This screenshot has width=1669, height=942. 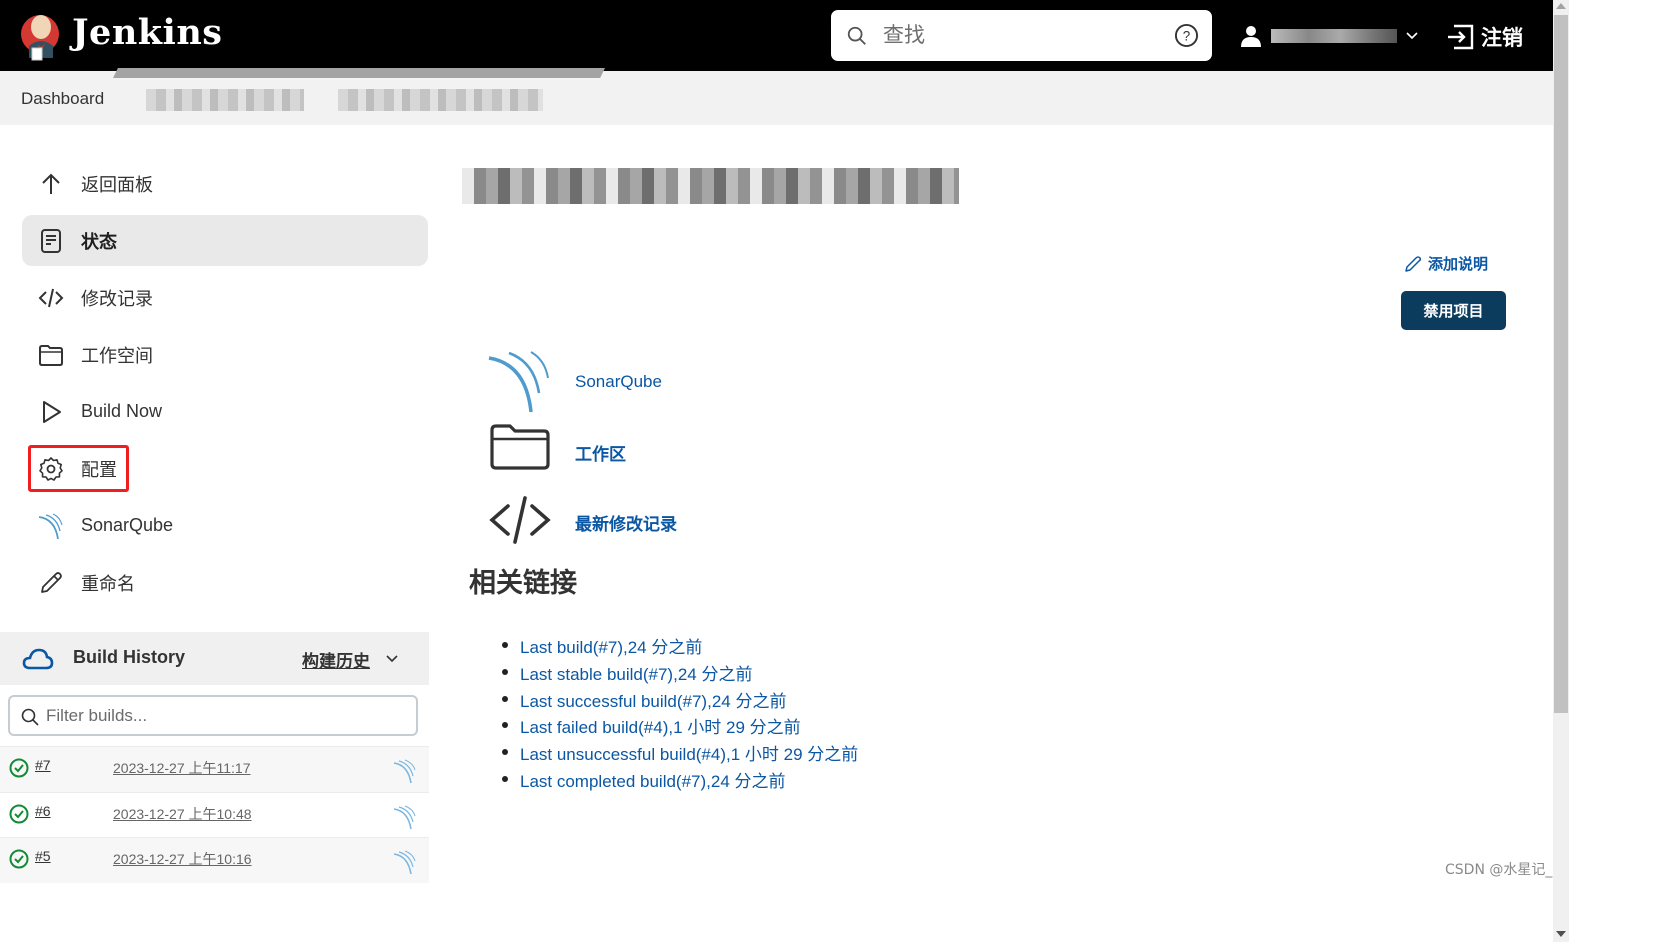 What do you see at coordinates (38, 659) in the screenshot?
I see `cloud-icon` at bounding box center [38, 659].